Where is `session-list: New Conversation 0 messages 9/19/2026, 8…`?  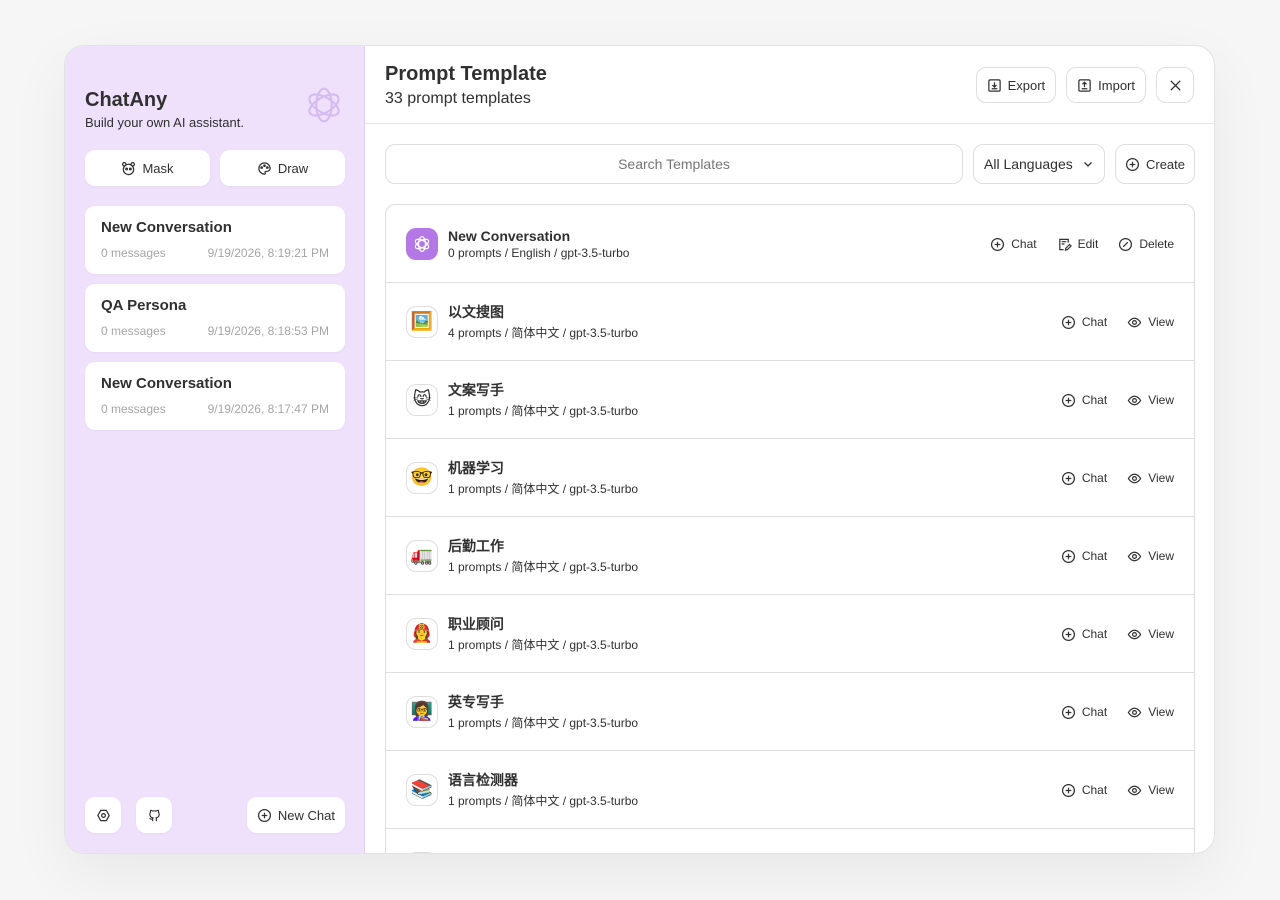 session-list: New Conversation 0 messages 9/19/2026, 8… is located at coordinates (215, 323).